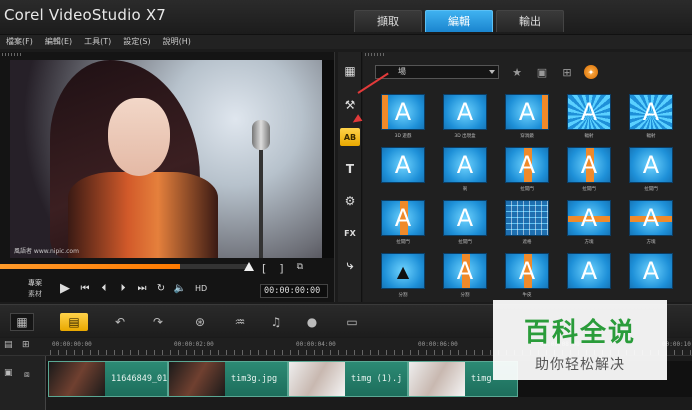 This screenshot has width=692, height=410. Describe the element at coordinates (350, 71) in the screenshot. I see `category-media-icon: ▦` at that location.